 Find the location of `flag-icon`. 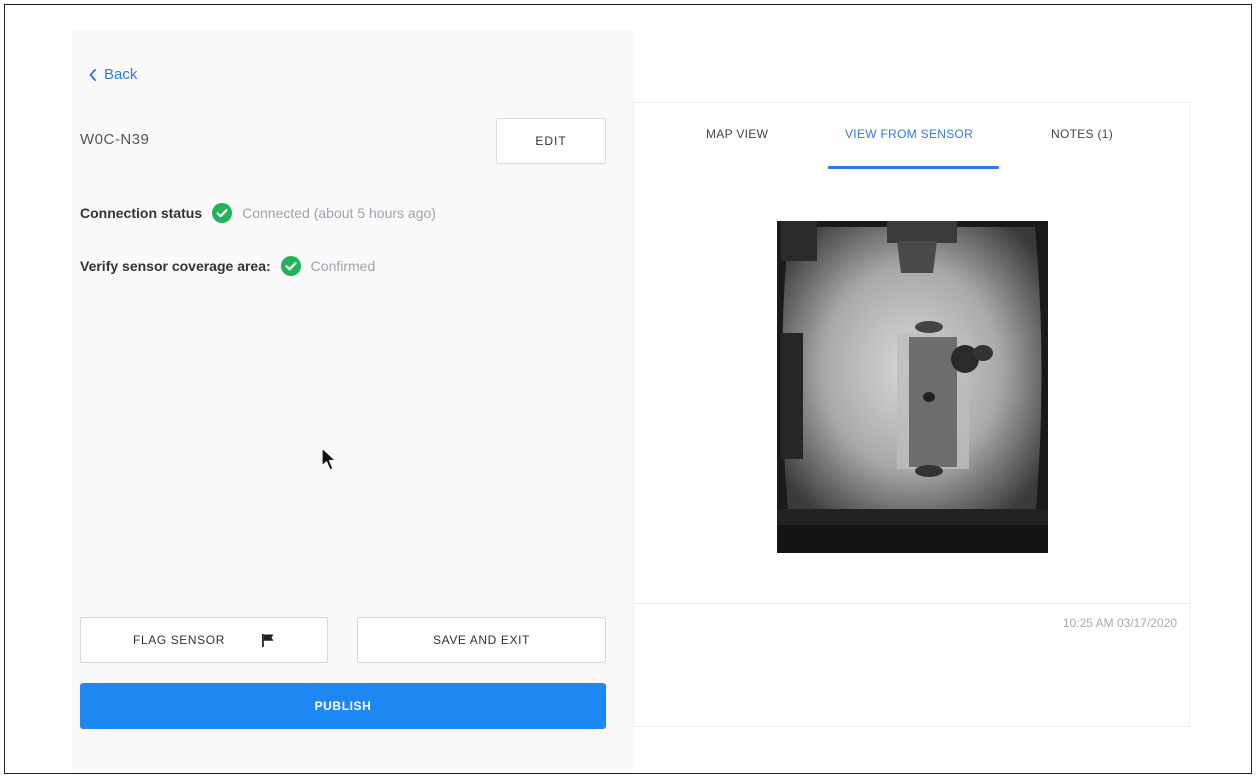

flag-icon is located at coordinates (267, 640).